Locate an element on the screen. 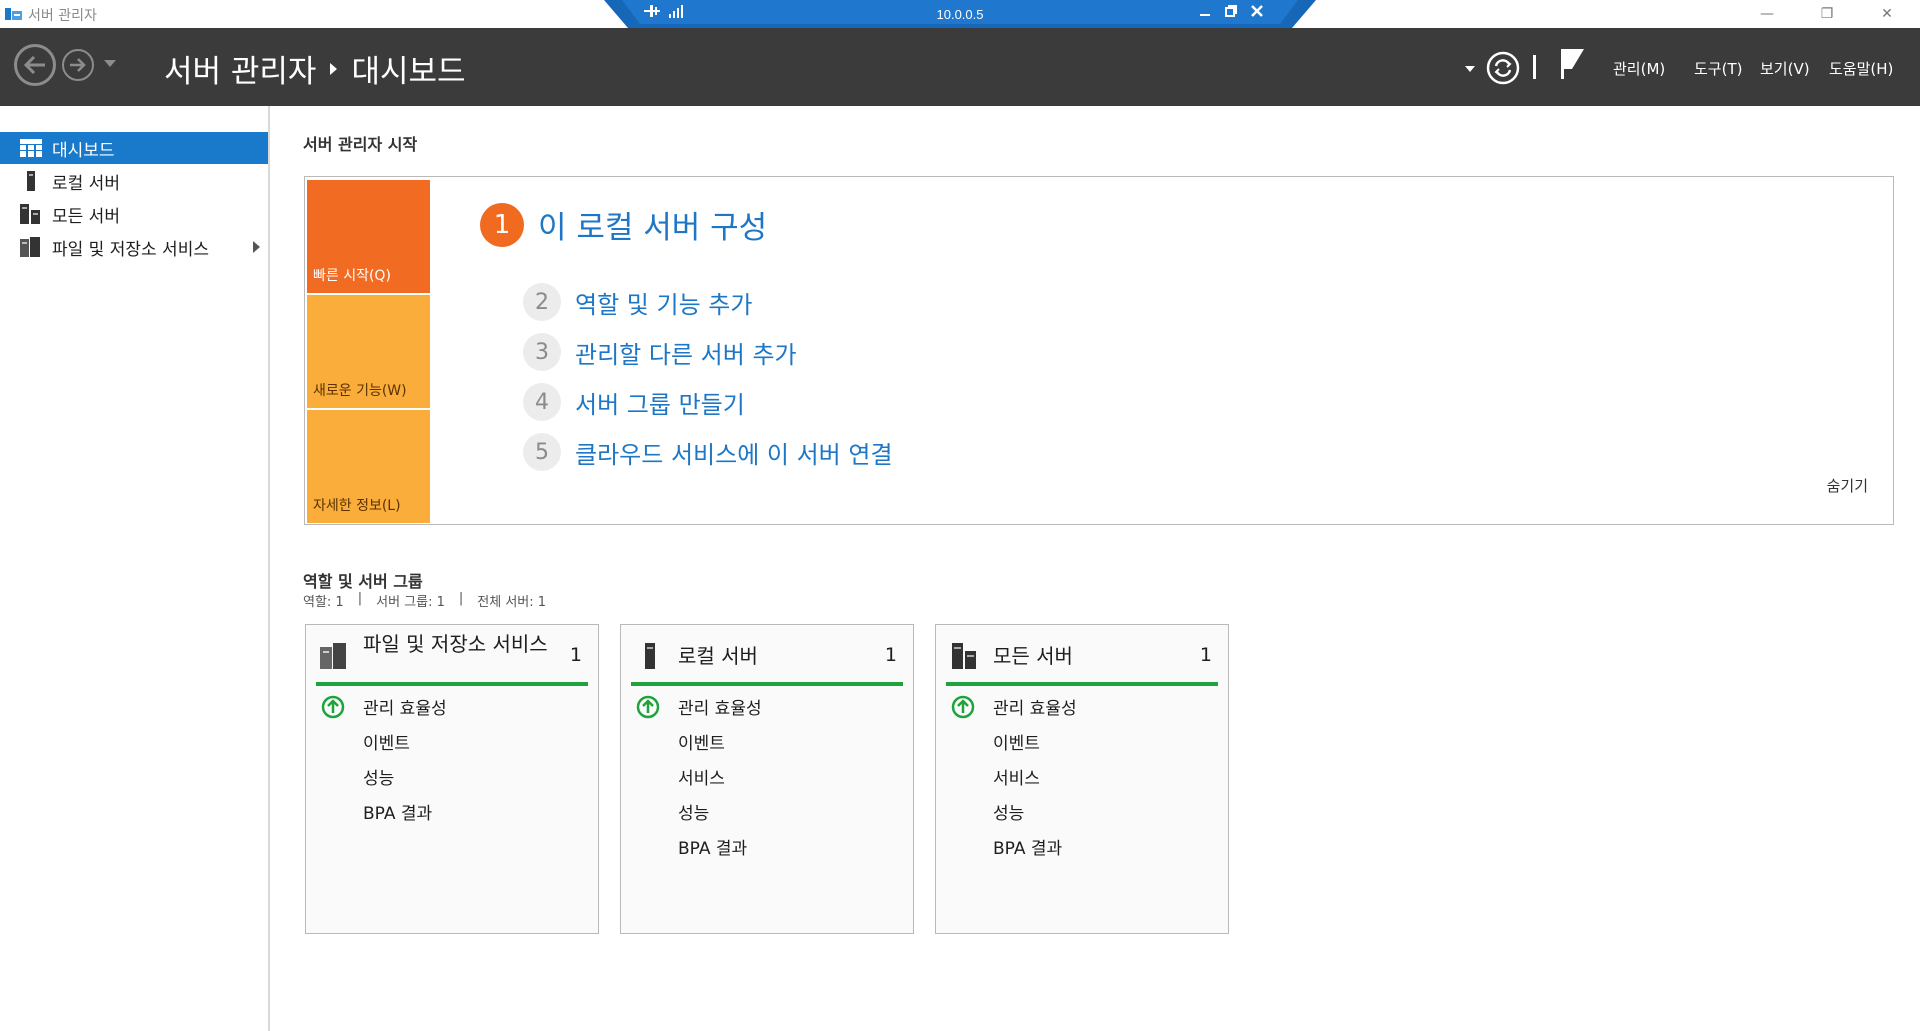 Image resolution: width=1920 pixels, height=1031 pixels. notifications-flag-icon is located at coordinates (1572, 64).